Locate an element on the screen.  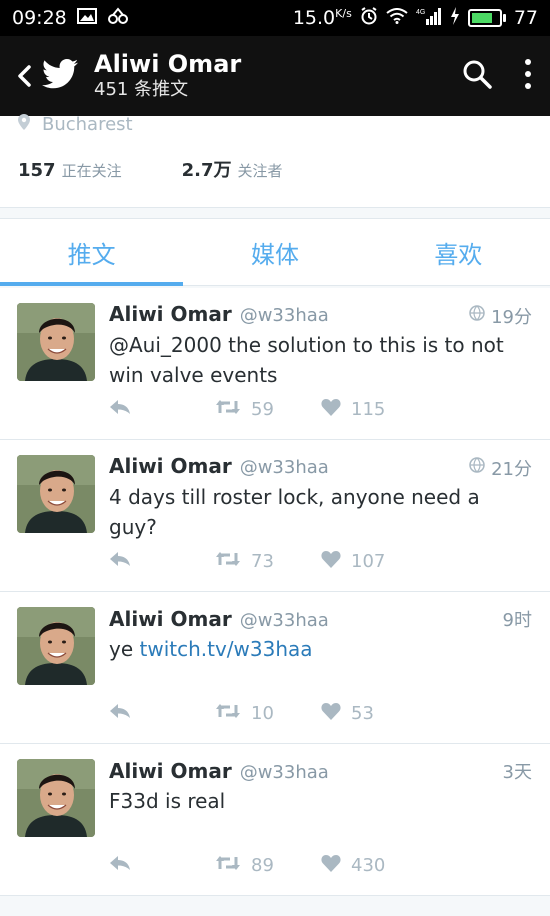
retweet-button: 59 is located at coordinates (268, 409).